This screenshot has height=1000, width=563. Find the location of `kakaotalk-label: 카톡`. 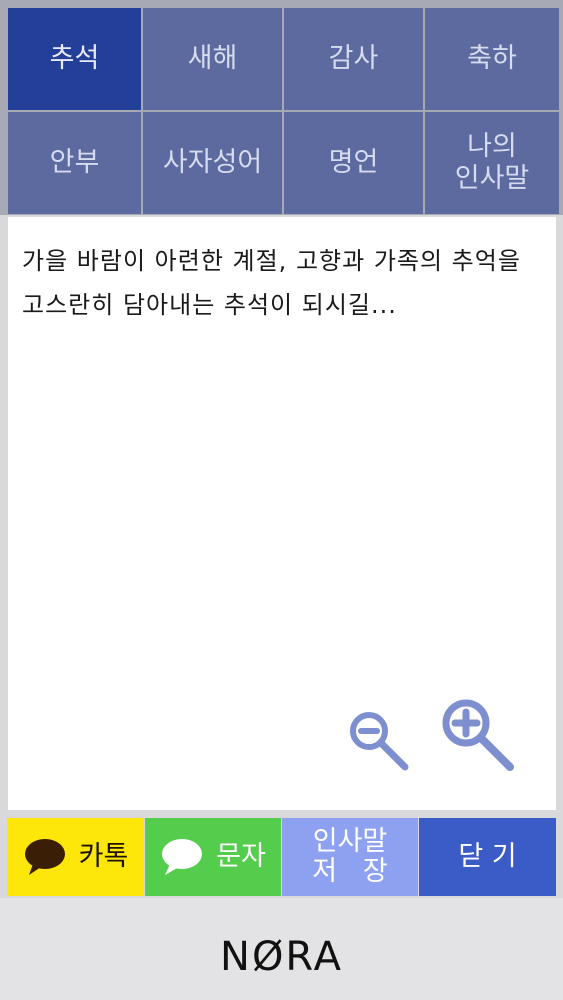

kakaotalk-label: 카톡 is located at coordinates (103, 856).